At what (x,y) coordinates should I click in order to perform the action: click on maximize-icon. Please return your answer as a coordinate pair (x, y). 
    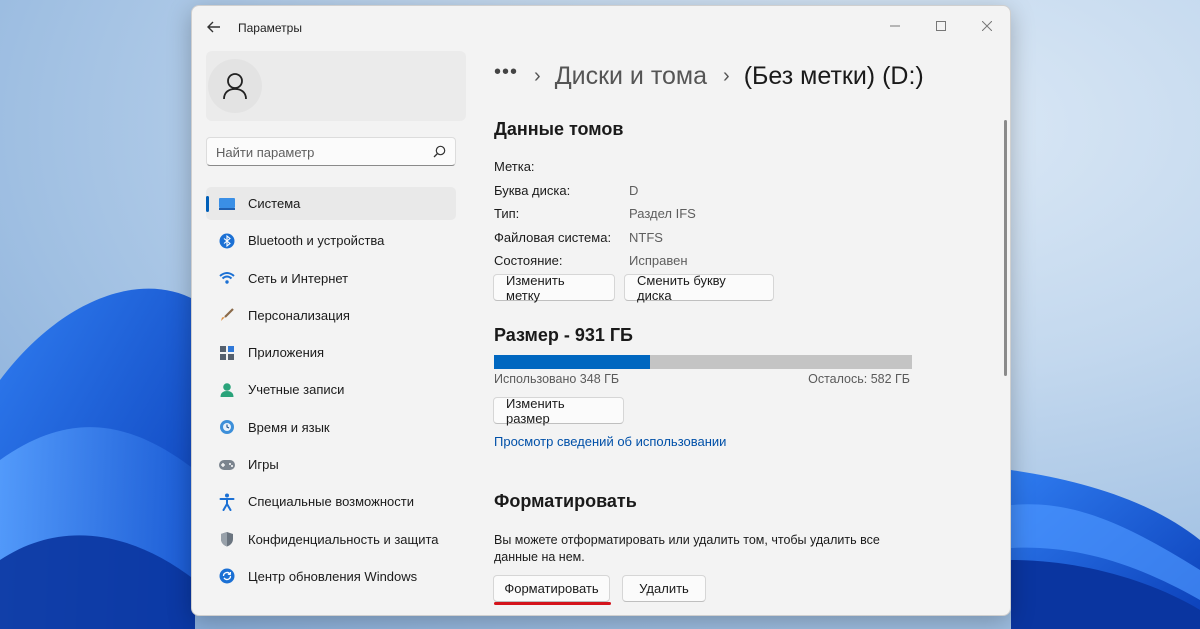
    Looking at the image, I should click on (941, 26).